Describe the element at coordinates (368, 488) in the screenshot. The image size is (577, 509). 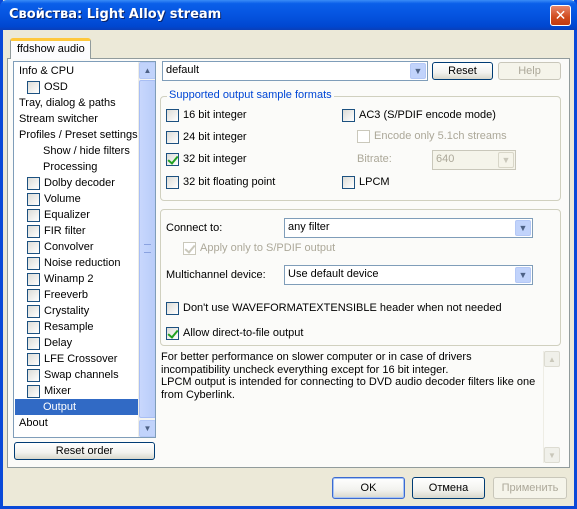
I see `ok-button: OK` at that location.